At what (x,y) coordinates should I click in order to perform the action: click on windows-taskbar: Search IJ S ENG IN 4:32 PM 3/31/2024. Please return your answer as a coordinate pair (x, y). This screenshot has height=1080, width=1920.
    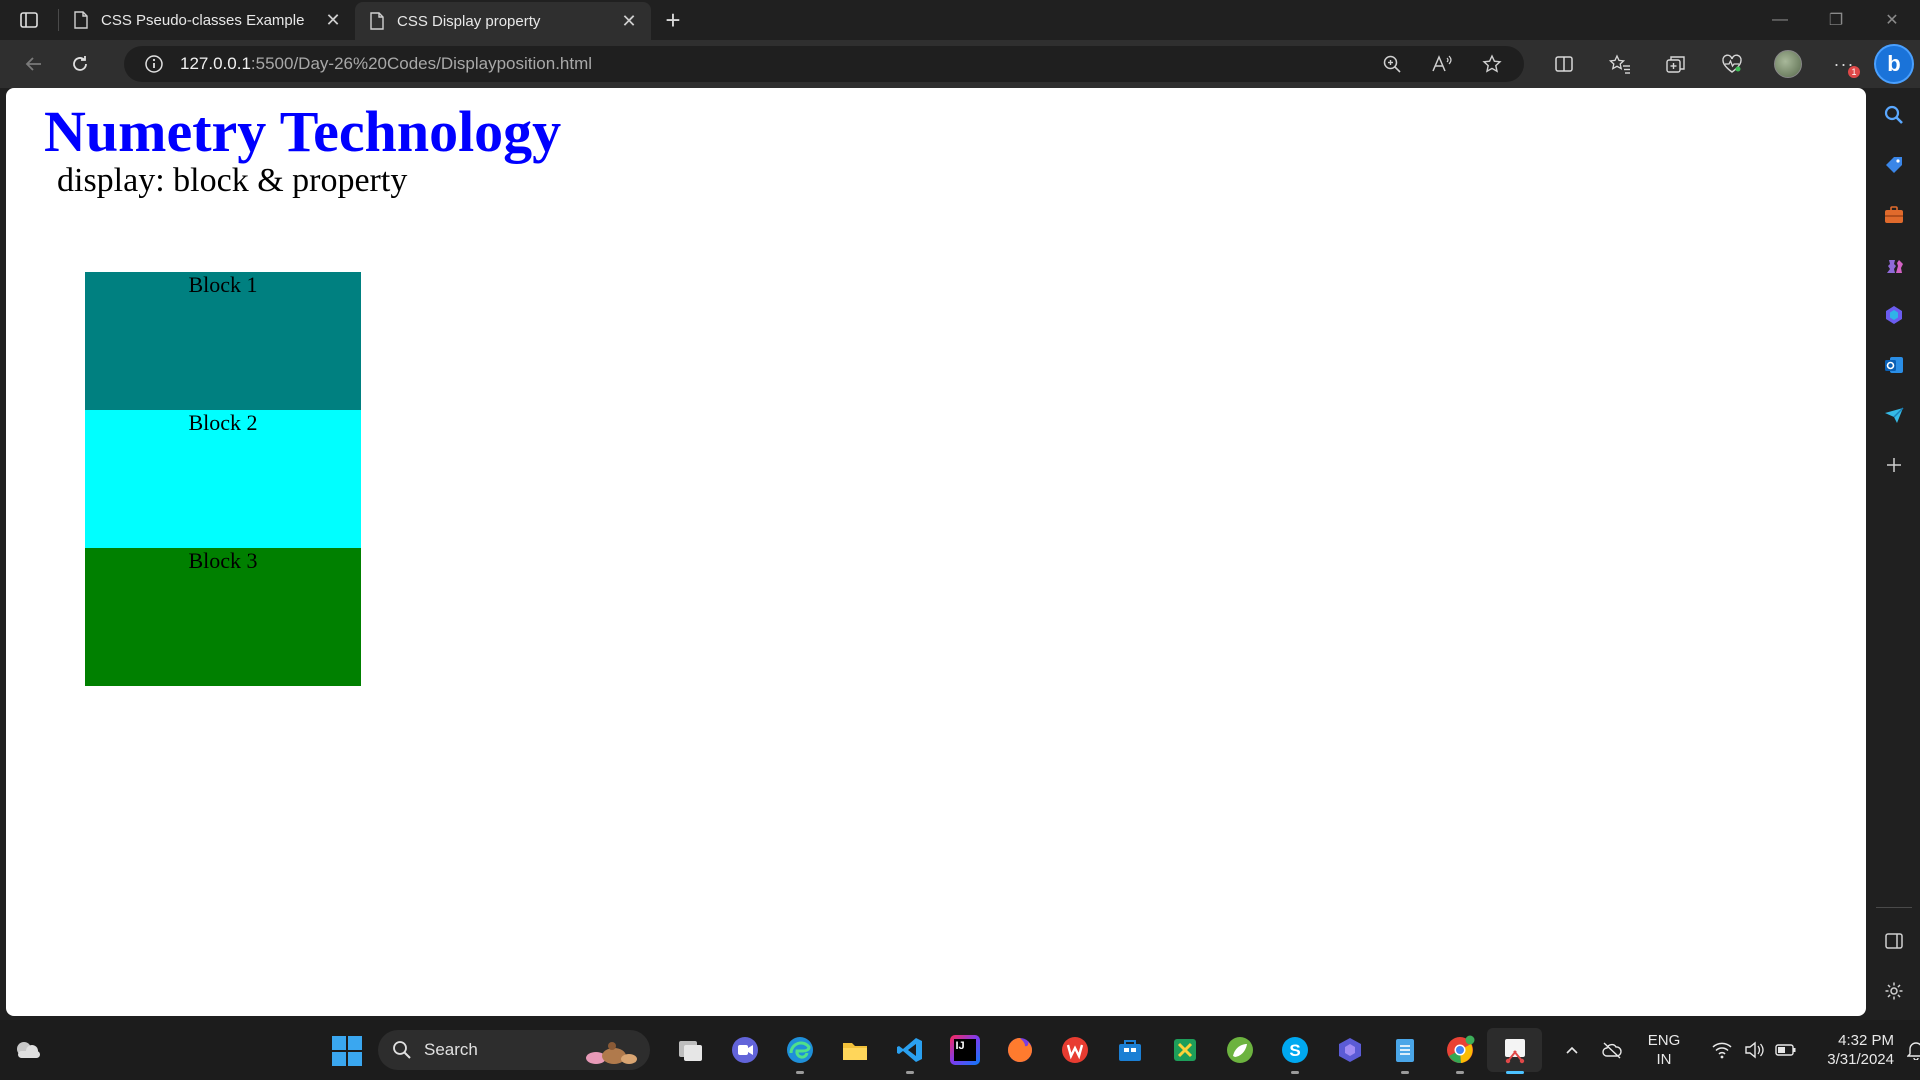
    Looking at the image, I should click on (960, 1050).